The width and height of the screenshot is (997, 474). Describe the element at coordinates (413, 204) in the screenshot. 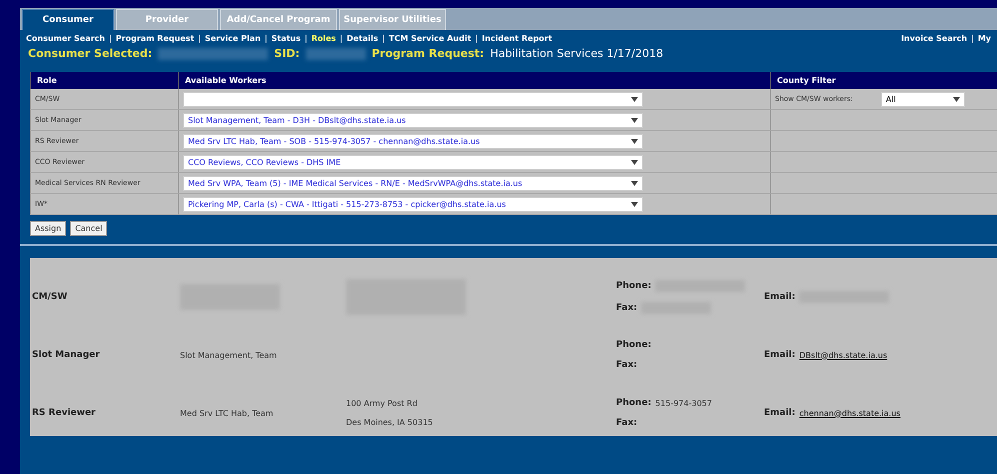

I see `worker-dropdown: Pickering MP, Carla (s) - CWA - Ittigati - 515-273-8753 - cpicker@dhs.state.ia.us` at that location.